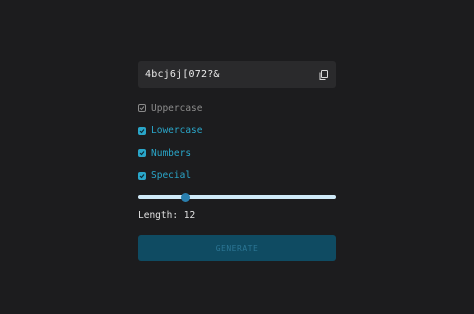 The width and height of the screenshot is (474, 314). Describe the element at coordinates (185, 197) in the screenshot. I see `slider-thumb` at that location.